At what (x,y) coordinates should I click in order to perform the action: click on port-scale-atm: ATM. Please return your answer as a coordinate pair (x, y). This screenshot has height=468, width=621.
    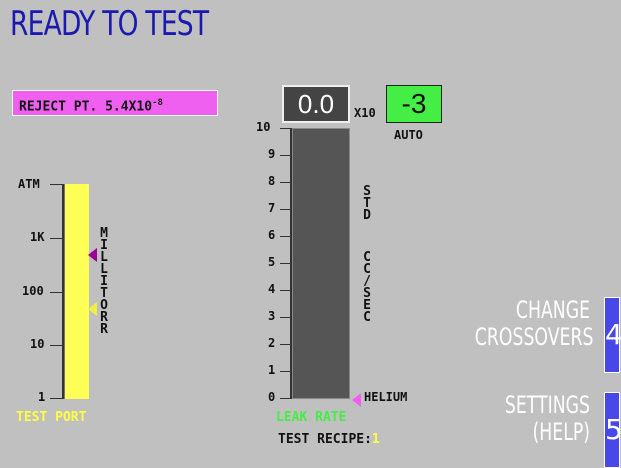
    Looking at the image, I should click on (29, 184).